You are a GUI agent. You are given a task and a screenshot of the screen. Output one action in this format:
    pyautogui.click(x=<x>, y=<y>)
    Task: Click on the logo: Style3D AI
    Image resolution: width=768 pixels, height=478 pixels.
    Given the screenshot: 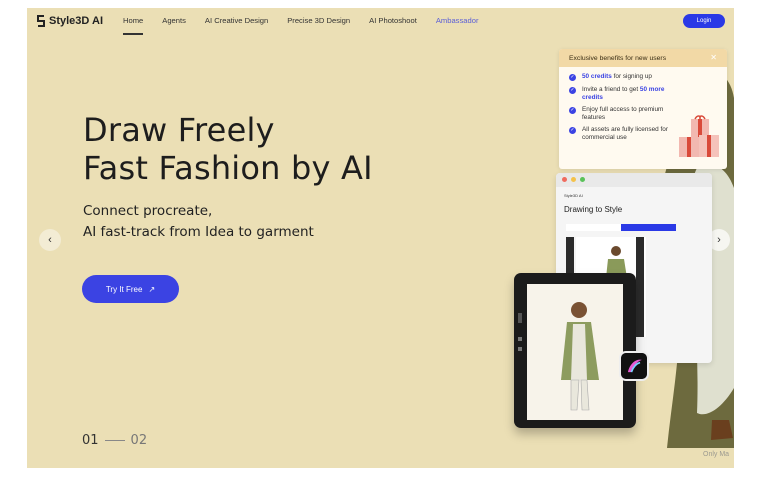 What is the action you would take?
    pyautogui.click(x=69, y=21)
    